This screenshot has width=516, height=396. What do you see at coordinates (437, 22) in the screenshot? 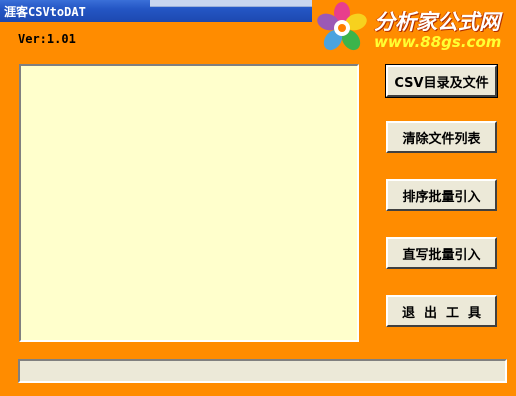
I see `logo-site-name: 分析家公式网` at bounding box center [437, 22].